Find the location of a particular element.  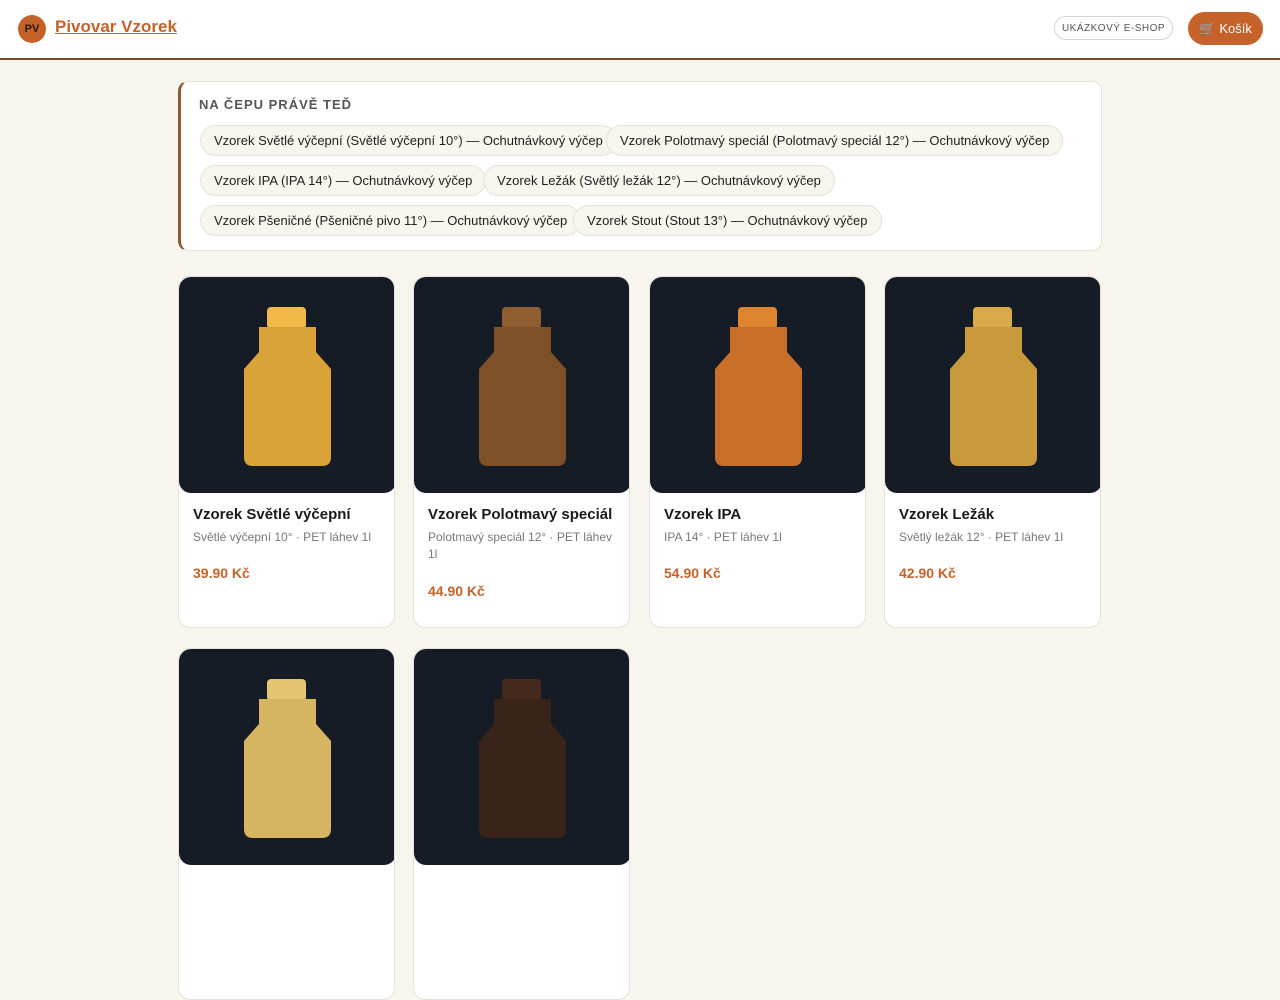

product-price: 42.90 Kč is located at coordinates (927, 573).